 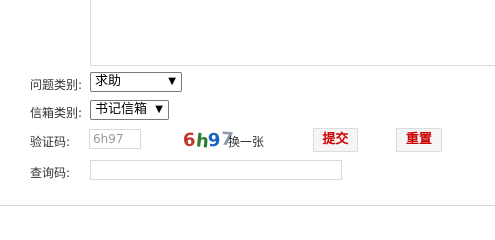 What do you see at coordinates (335, 140) in the screenshot?
I see `submit-button: 提交` at bounding box center [335, 140].